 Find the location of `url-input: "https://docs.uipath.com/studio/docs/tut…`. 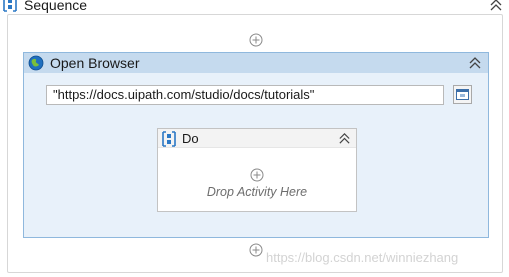

url-input: "https://docs.uipath.com/studio/docs/tut… is located at coordinates (245, 95).